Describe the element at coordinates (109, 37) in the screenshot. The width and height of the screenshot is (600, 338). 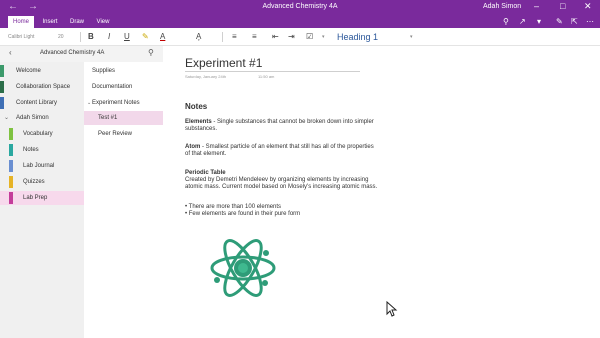
I see `italic-button: I` at that location.